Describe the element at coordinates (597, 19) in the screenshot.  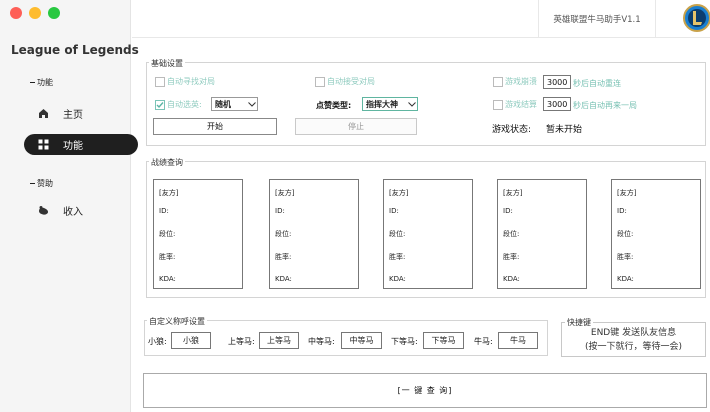
I see `window-title: 英雄联盟牛马助手V1.1` at that location.